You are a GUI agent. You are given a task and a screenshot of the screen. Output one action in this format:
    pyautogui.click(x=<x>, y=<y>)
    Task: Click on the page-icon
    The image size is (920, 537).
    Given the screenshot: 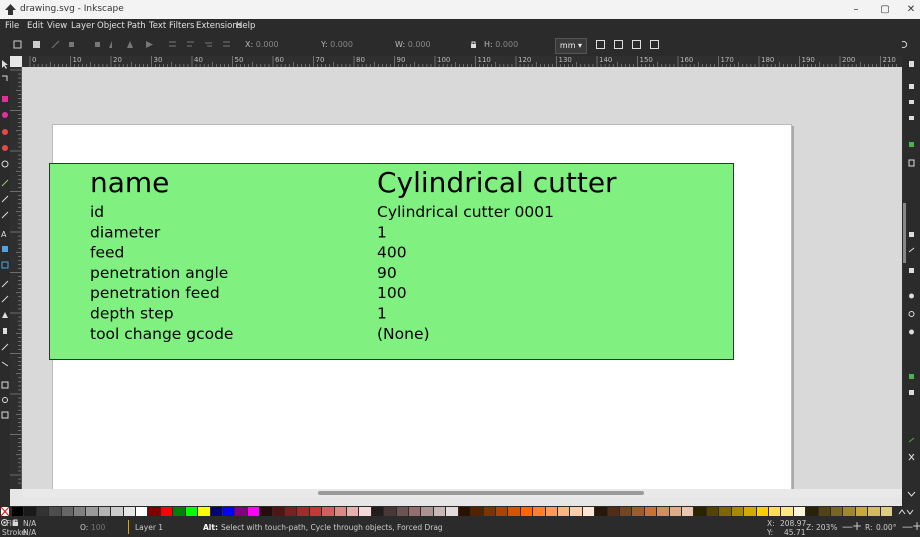 What is the action you would take?
    pyautogui.click(x=911, y=163)
    